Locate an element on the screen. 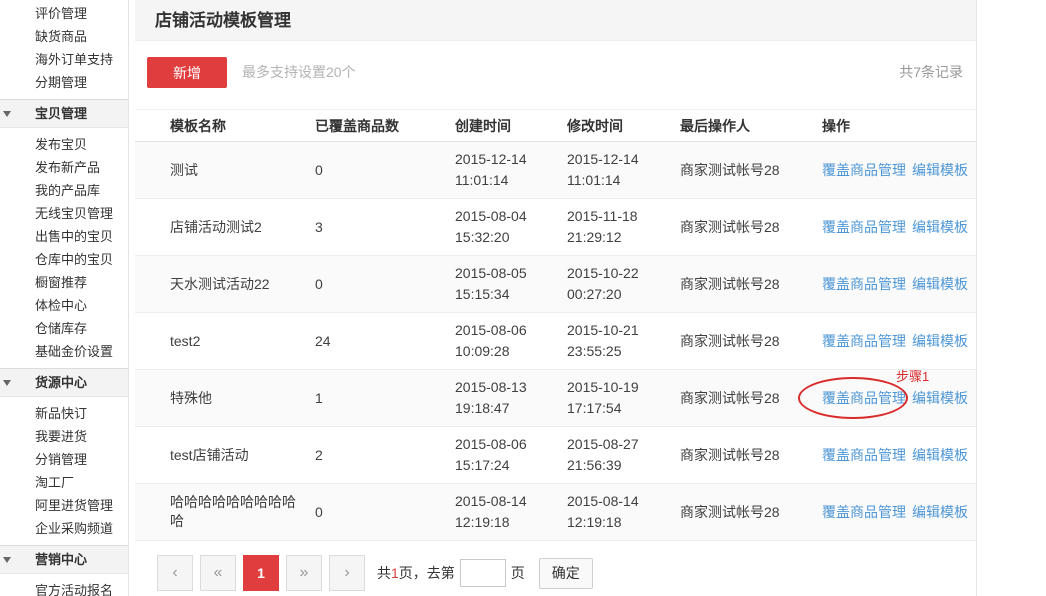 The width and height of the screenshot is (1046, 596). created-date: 2015-08-14 is located at coordinates (491, 501).